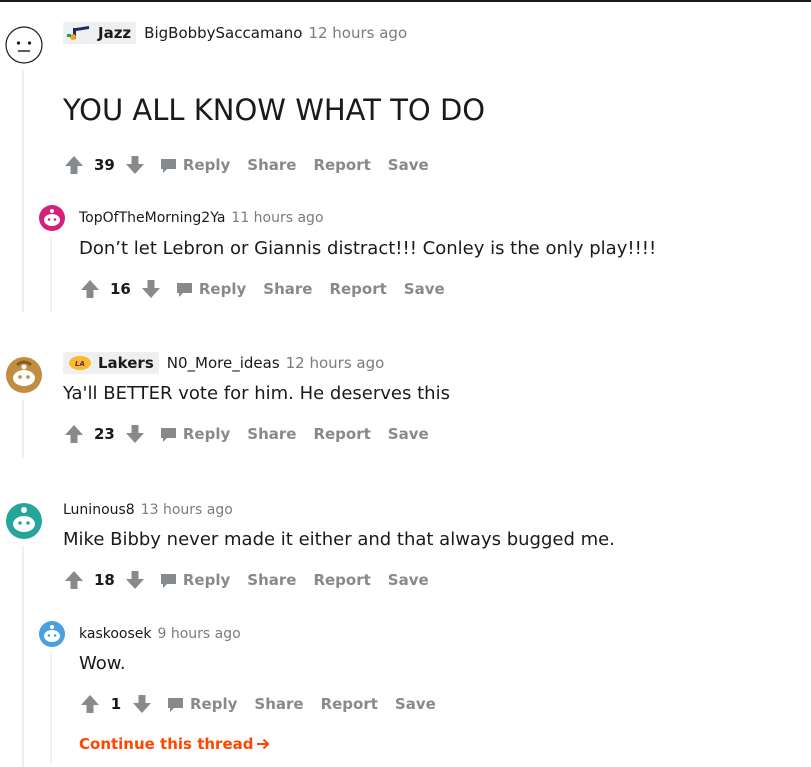 Image resolution: width=811 pixels, height=767 pixels. What do you see at coordinates (166, 744) in the screenshot?
I see `continue-thread-label: Continue this thread` at bounding box center [166, 744].